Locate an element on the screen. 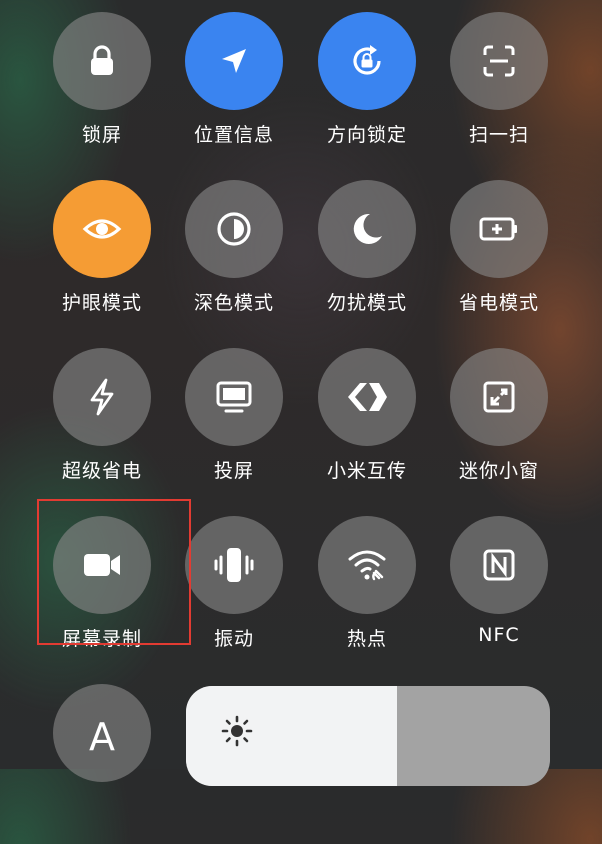  vibrate-button is located at coordinates (234, 565).